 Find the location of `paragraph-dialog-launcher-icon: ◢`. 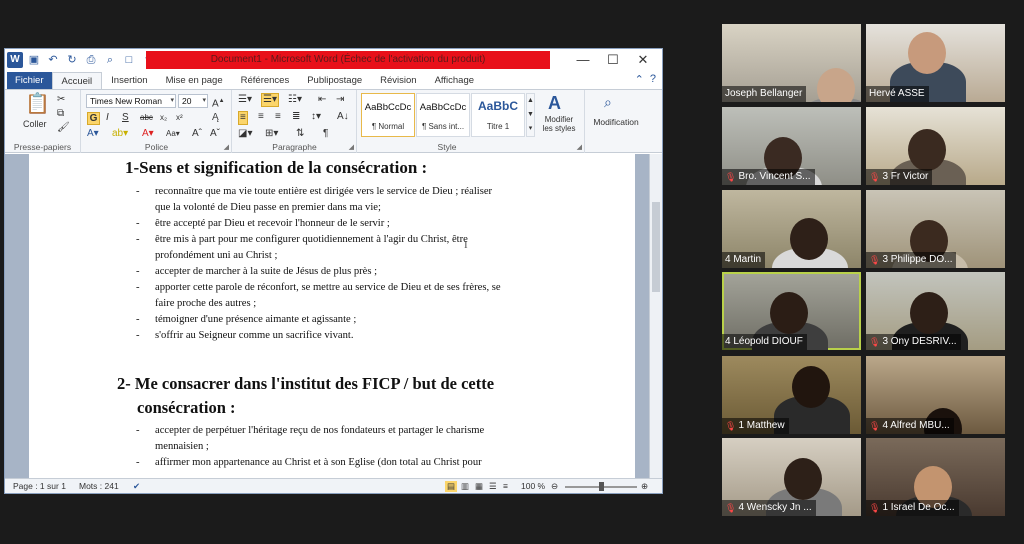

paragraph-dialog-launcher-icon: ◢ is located at coordinates (351, 147).